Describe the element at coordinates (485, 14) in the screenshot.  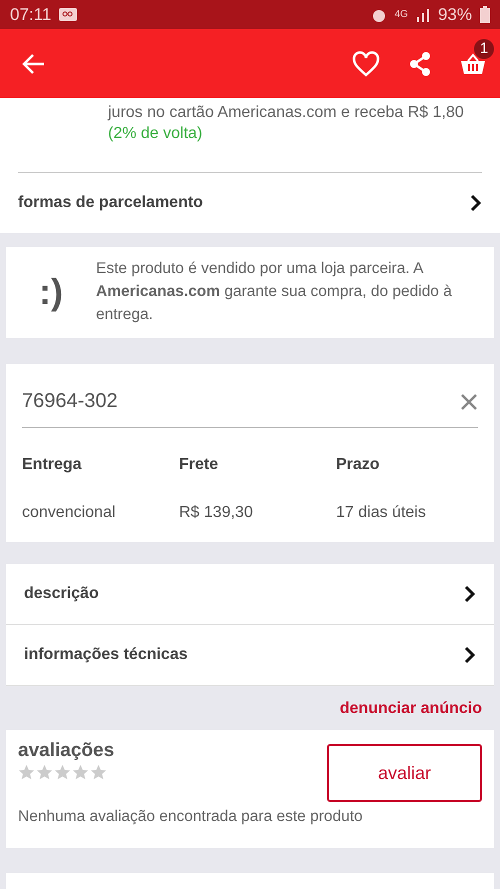
I see `battery-icon` at that location.